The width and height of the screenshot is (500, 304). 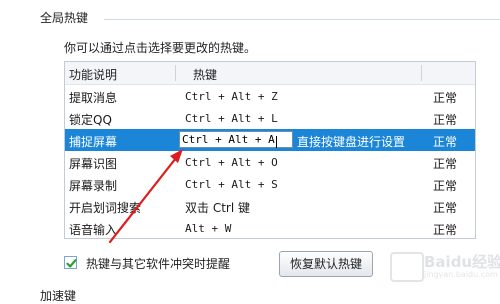 I want to click on row-hotkey: Ctrl + Alt + Z, so click(x=231, y=96).